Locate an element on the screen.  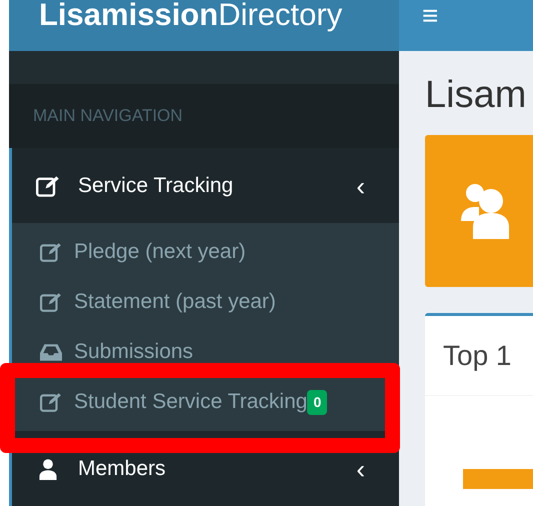
submenu-item: Submissions is located at coordinates (205, 352).